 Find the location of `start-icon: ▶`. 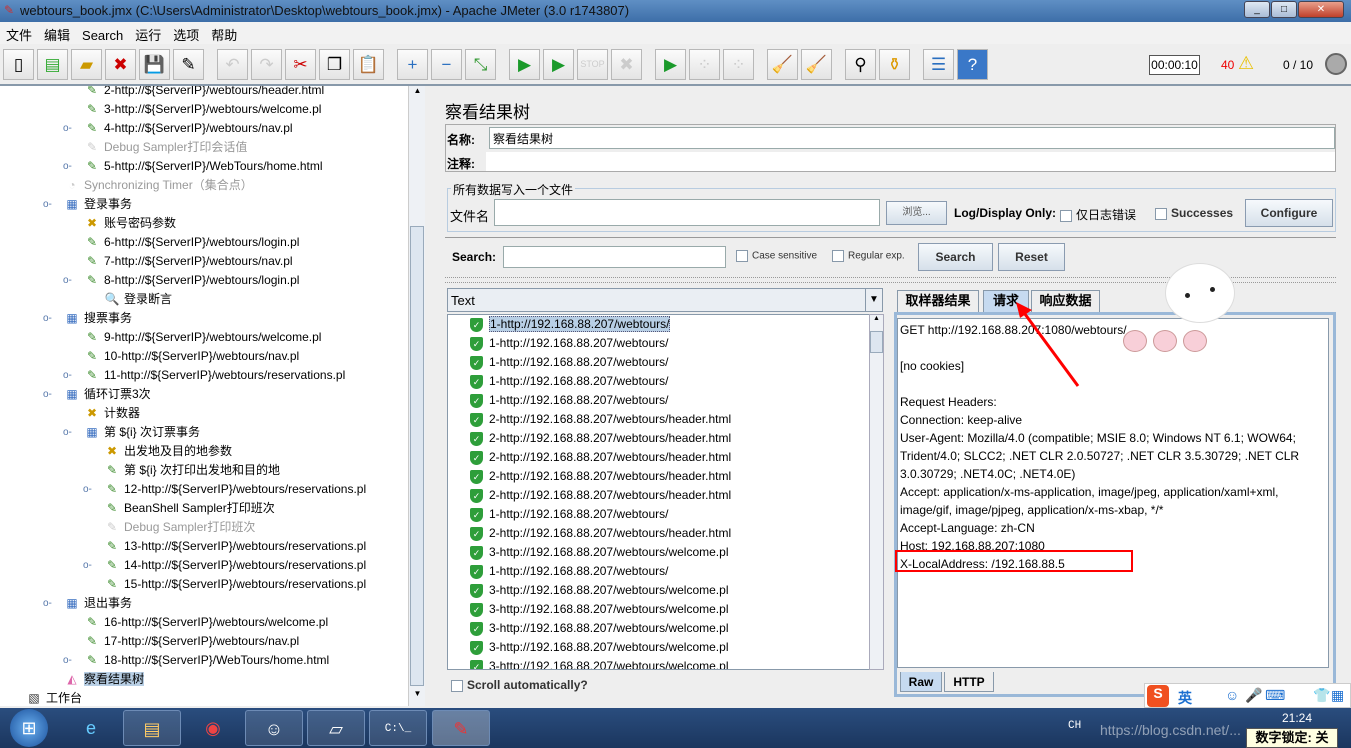

start-icon: ▶ is located at coordinates (524, 64).